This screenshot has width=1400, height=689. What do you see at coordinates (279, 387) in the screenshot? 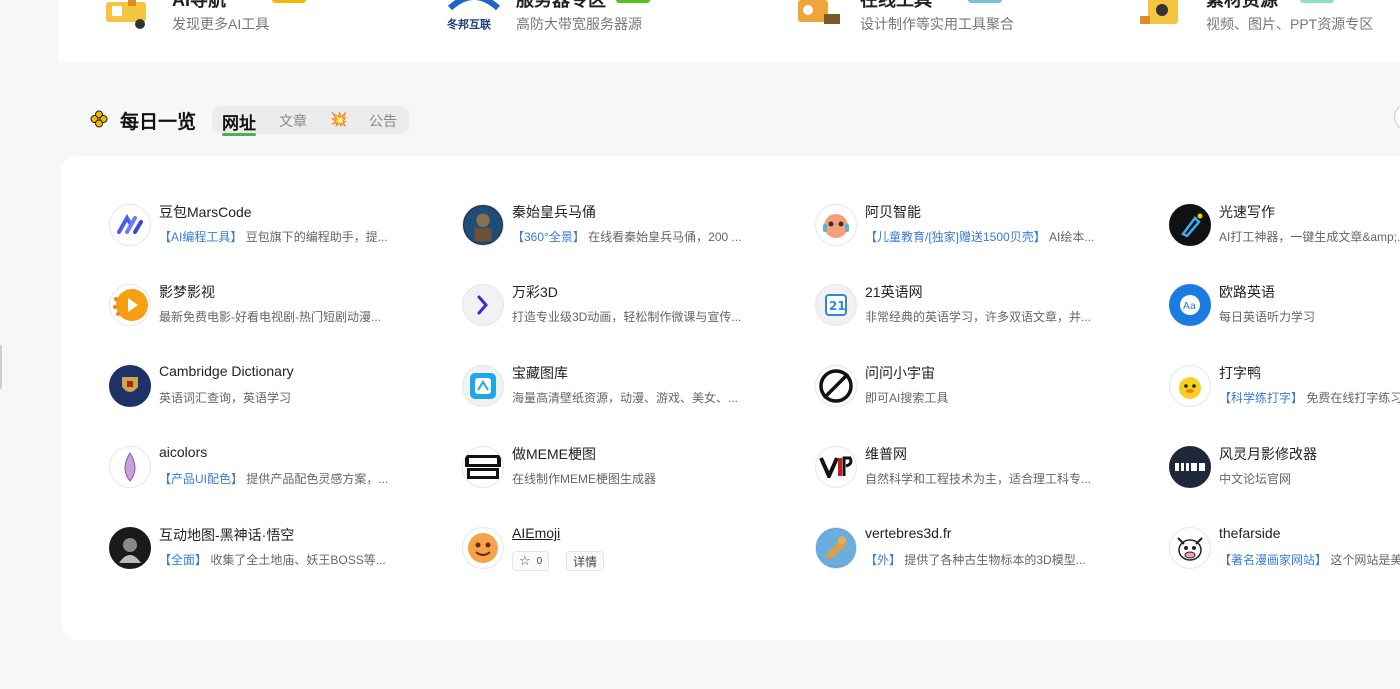
I see `site-item: Cambridge Dictionary 英语词汇查询，英语学习` at bounding box center [279, 387].